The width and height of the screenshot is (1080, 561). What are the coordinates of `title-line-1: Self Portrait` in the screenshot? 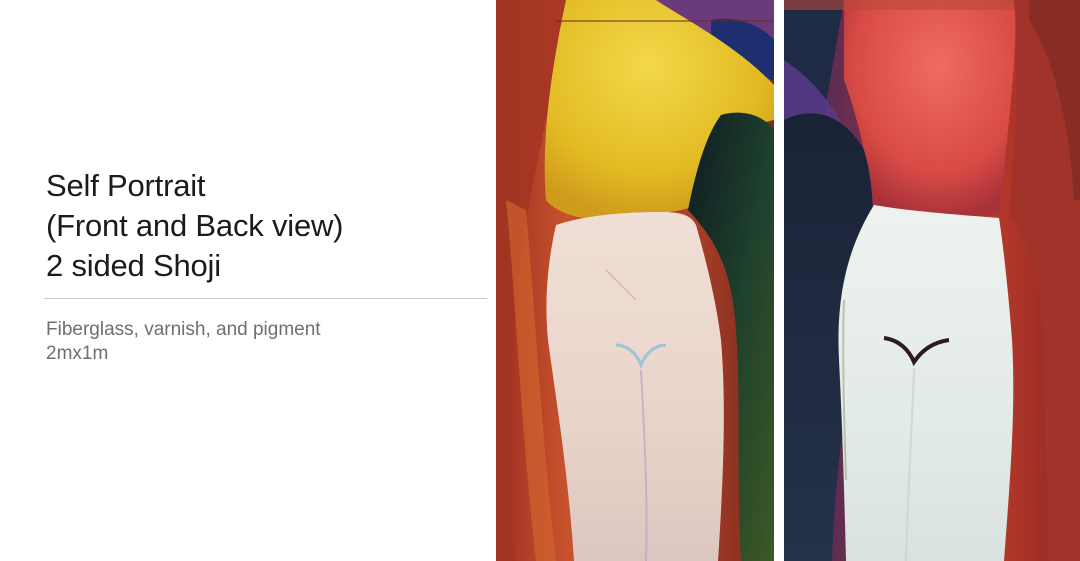 It's located at (126, 185).